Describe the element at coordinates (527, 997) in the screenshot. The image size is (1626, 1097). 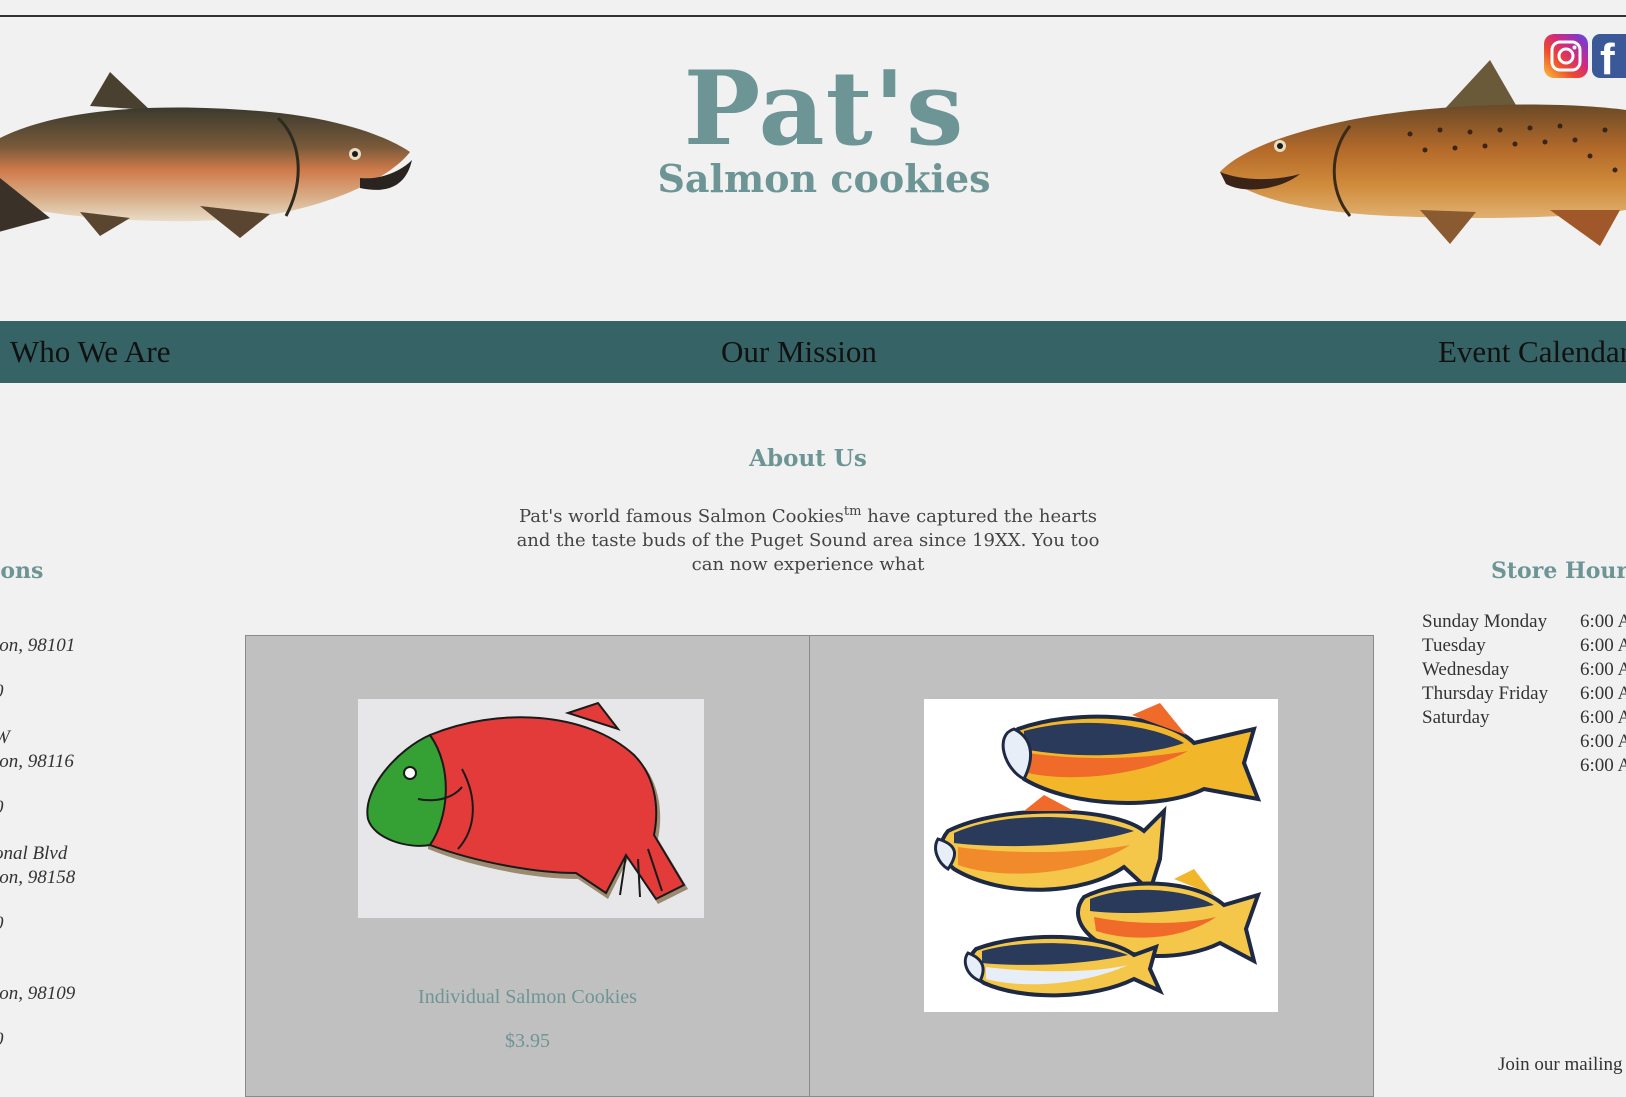
I see `product-name: Individual Salmon Cookies` at that location.